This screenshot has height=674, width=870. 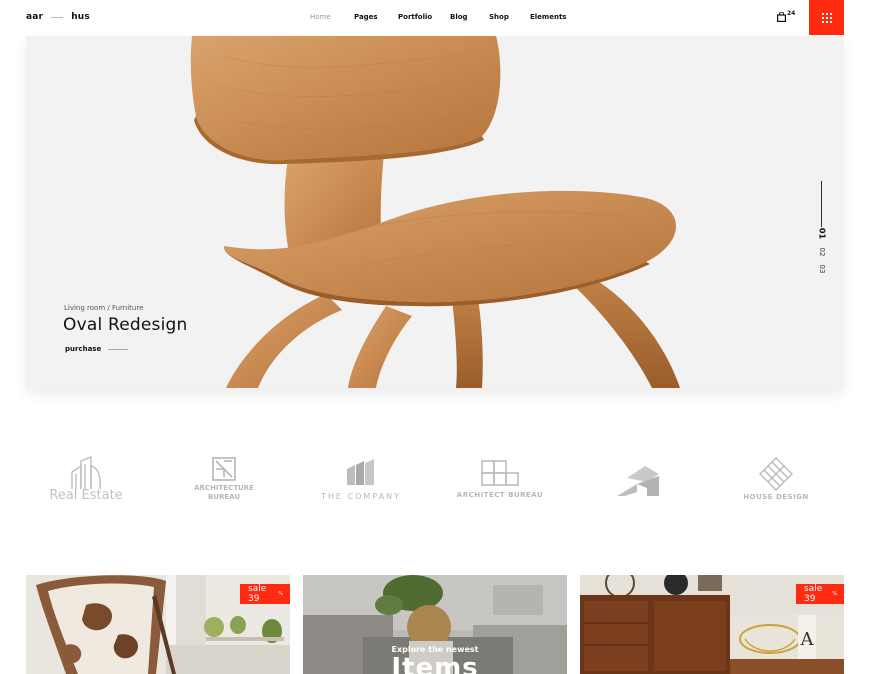 I want to click on logo-dash, so click(x=57, y=17).